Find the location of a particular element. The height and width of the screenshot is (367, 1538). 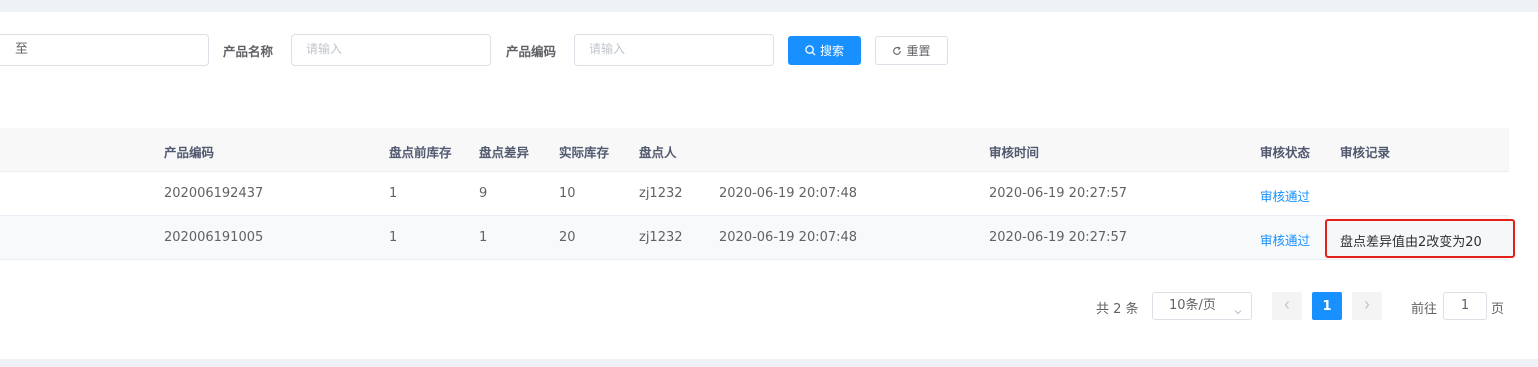

chevron-right-icon is located at coordinates (1367, 306).